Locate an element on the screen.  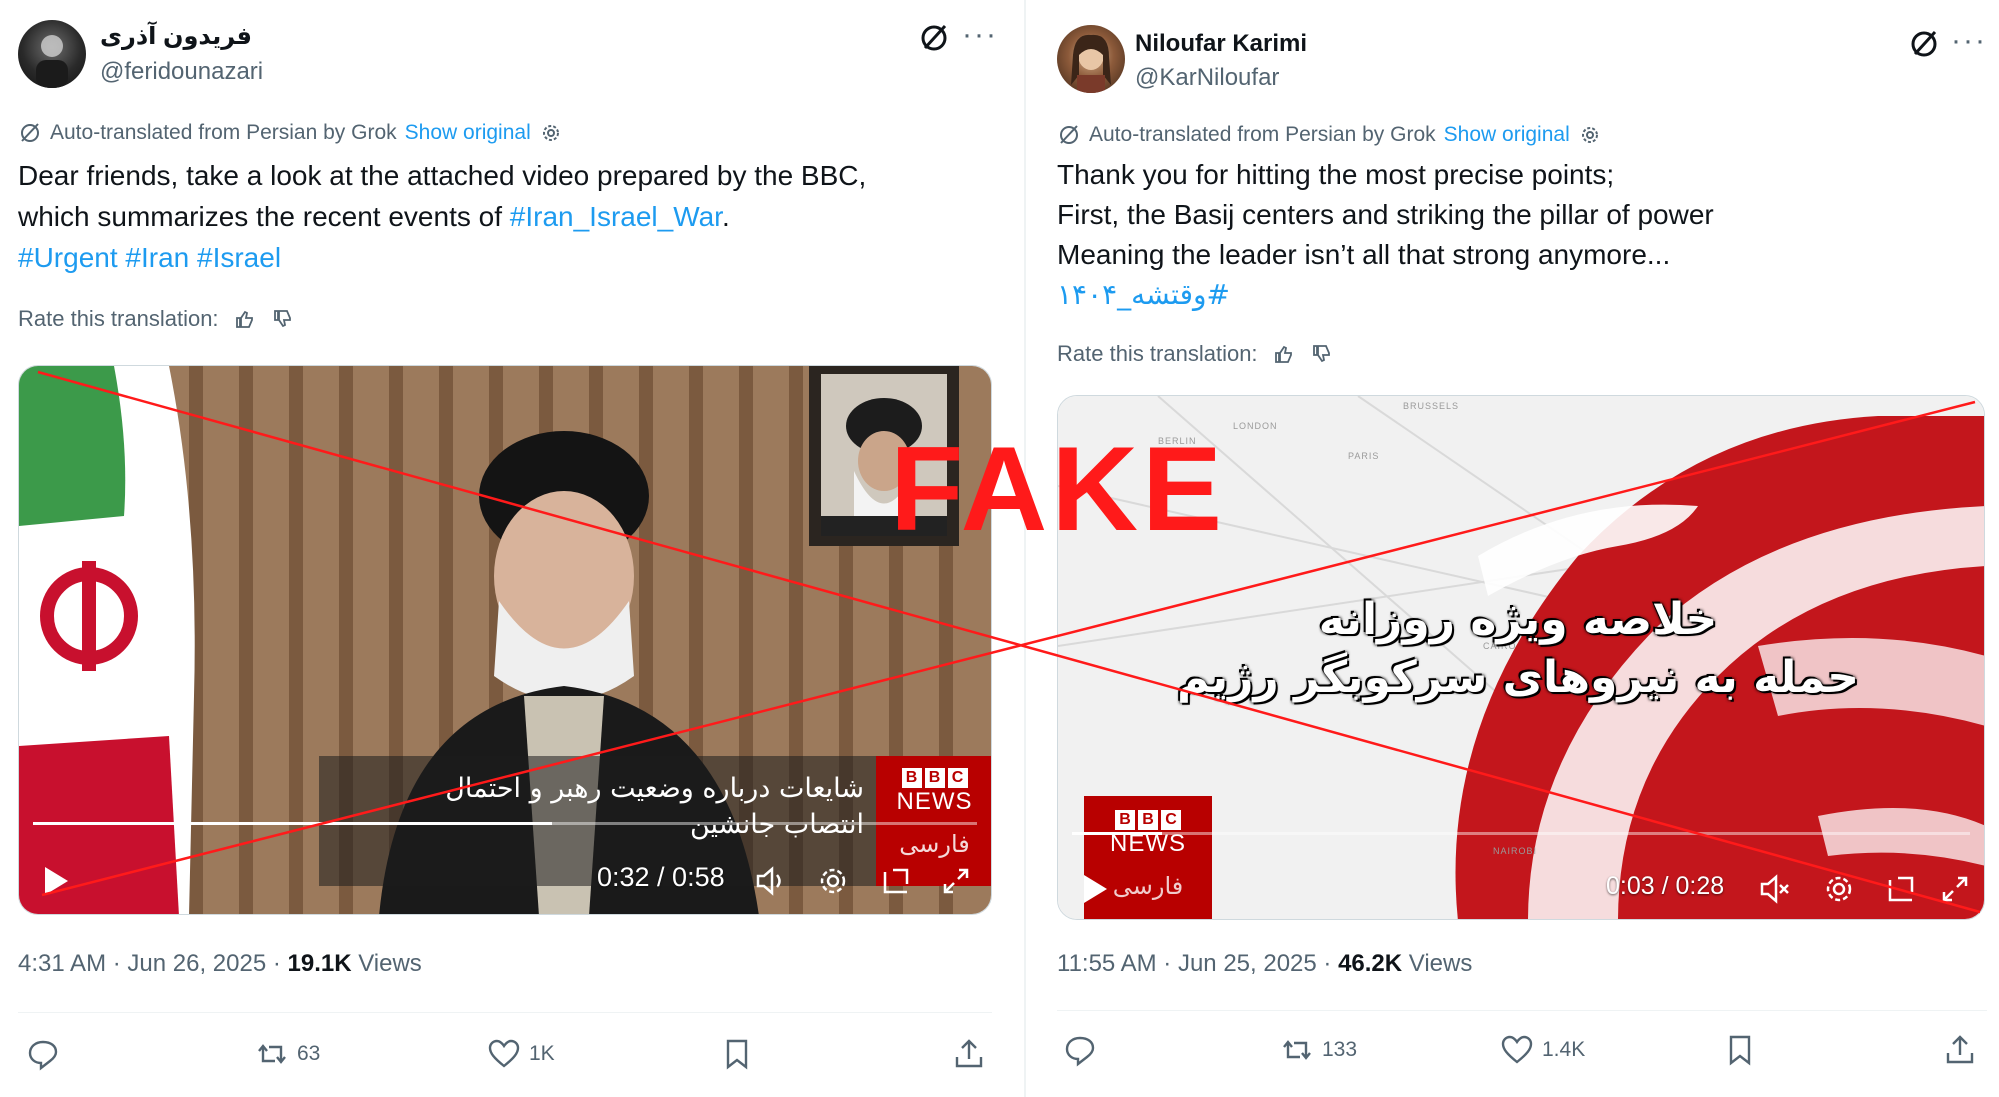
map-label: BRUSSELS is located at coordinates (1431, 406).